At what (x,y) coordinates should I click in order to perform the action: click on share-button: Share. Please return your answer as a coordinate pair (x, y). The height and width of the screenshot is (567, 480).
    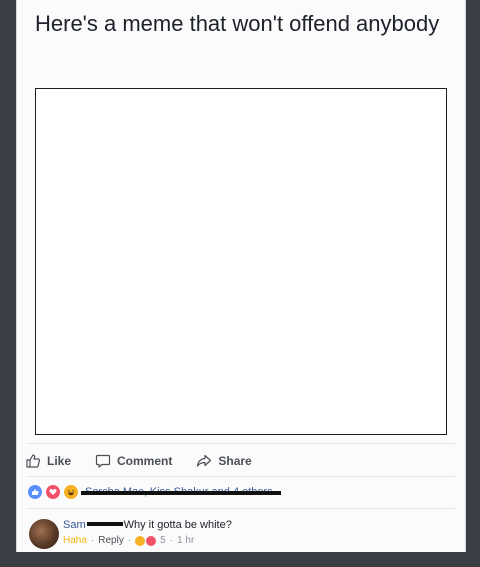
    Looking at the image, I should click on (224, 461).